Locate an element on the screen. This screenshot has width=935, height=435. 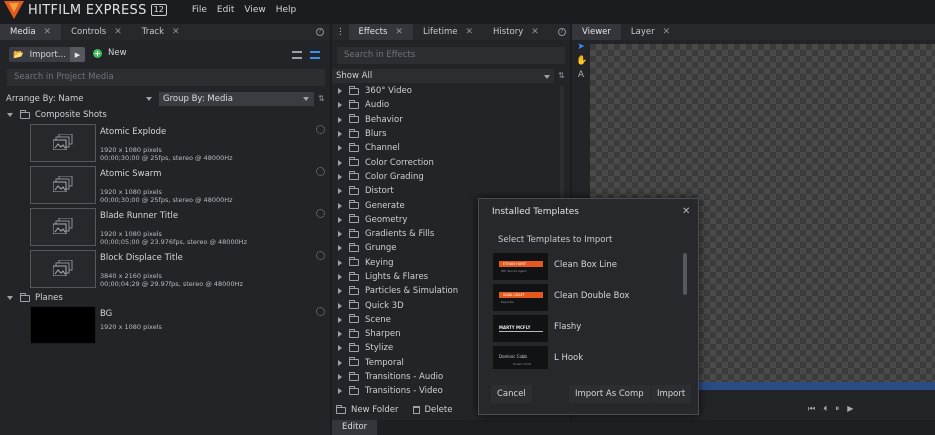
tab-viewer: Viewer is located at coordinates (596, 32).